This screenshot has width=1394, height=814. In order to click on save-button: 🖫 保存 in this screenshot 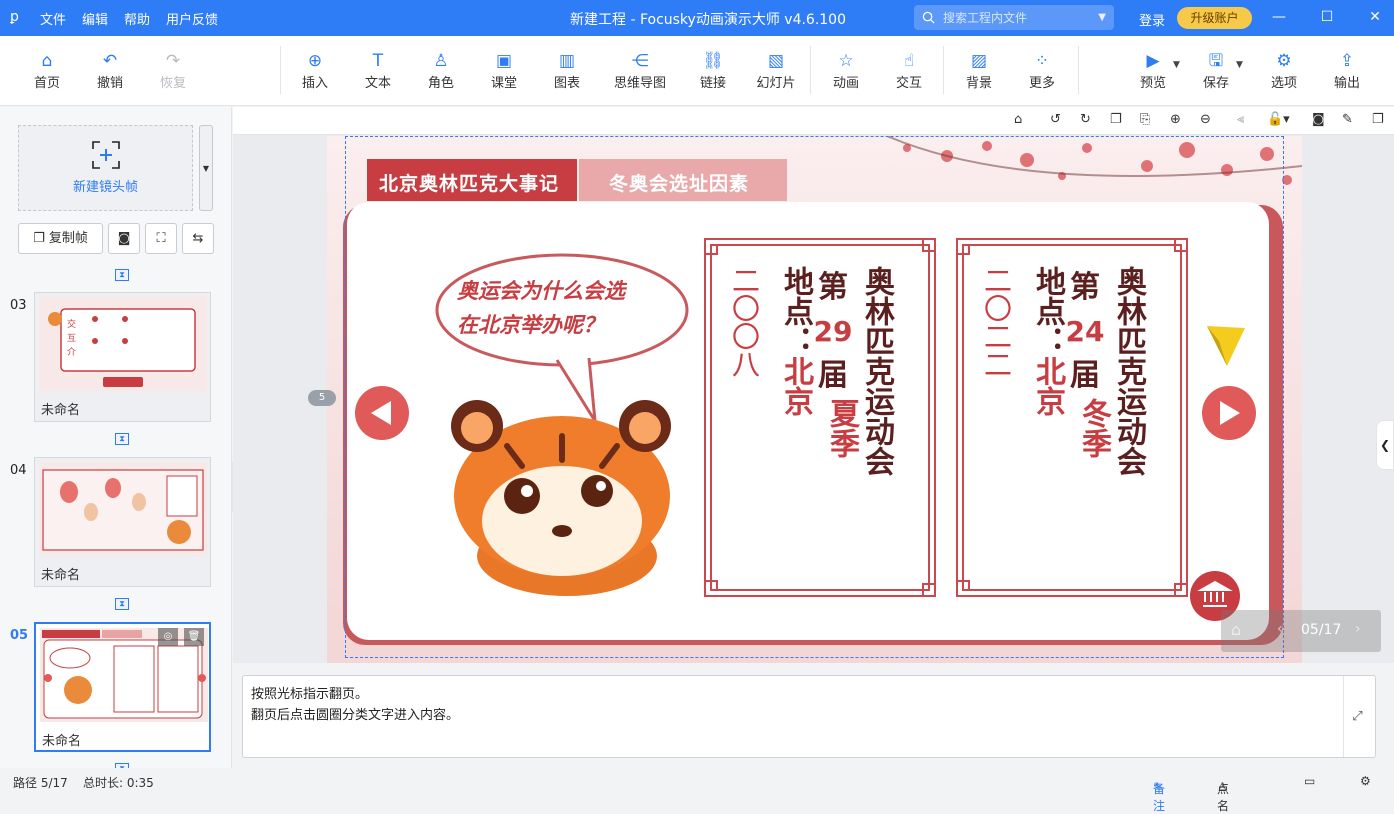, I will do `click(1216, 70)`.